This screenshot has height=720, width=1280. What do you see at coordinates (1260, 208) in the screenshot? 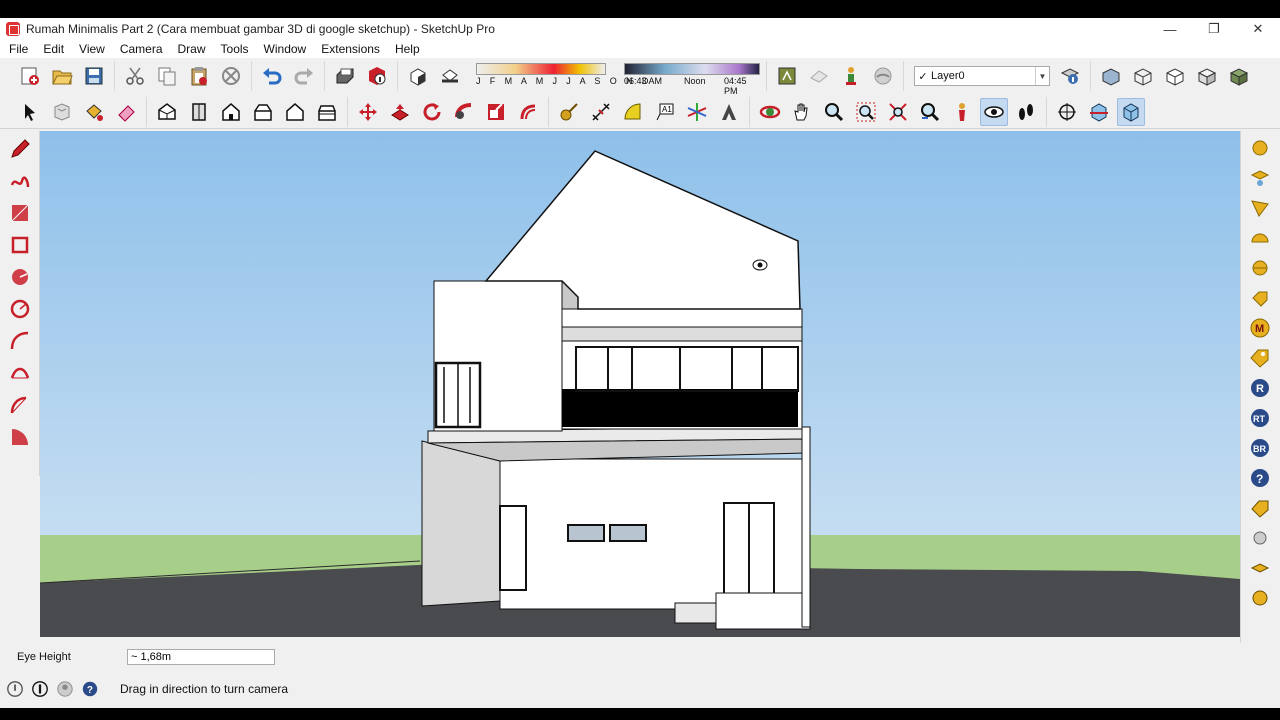
I see `arrow-tool-icon` at bounding box center [1260, 208].